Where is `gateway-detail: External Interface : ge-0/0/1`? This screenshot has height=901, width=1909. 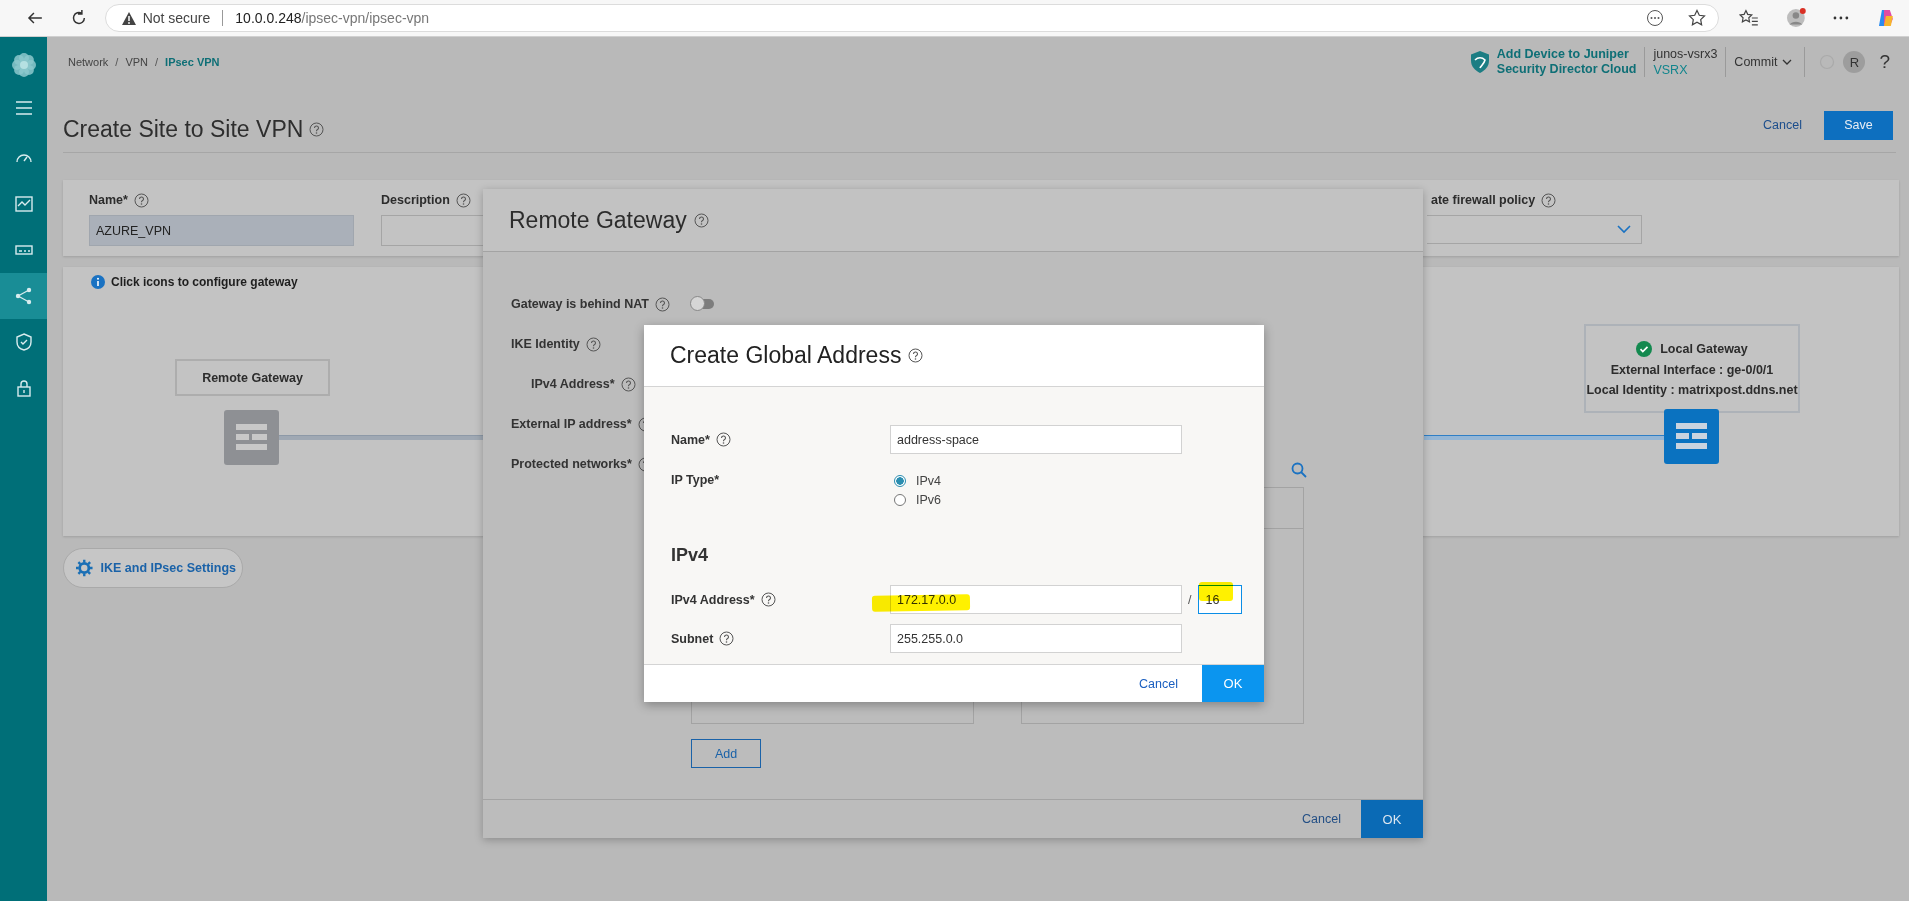
gateway-detail: External Interface : ge-0/0/1 is located at coordinates (1692, 369).